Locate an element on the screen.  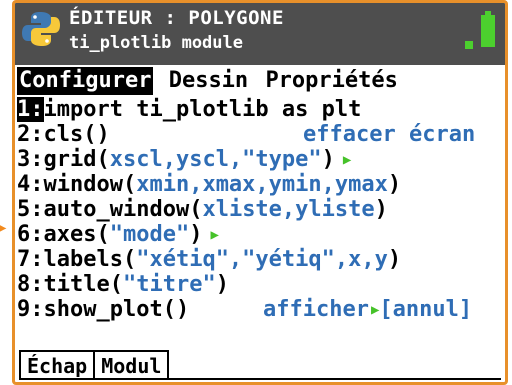
softkey-bar: Échap Modul is located at coordinates (94, 364).